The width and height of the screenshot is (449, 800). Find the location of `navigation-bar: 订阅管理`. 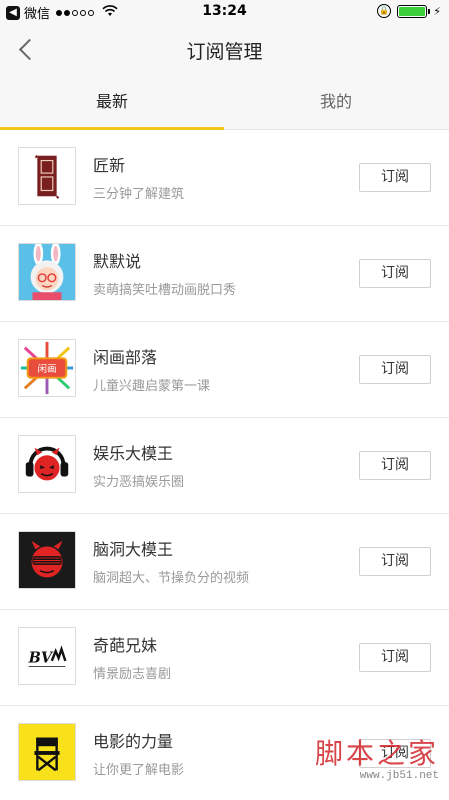

navigation-bar: 订阅管理 is located at coordinates (224, 49).